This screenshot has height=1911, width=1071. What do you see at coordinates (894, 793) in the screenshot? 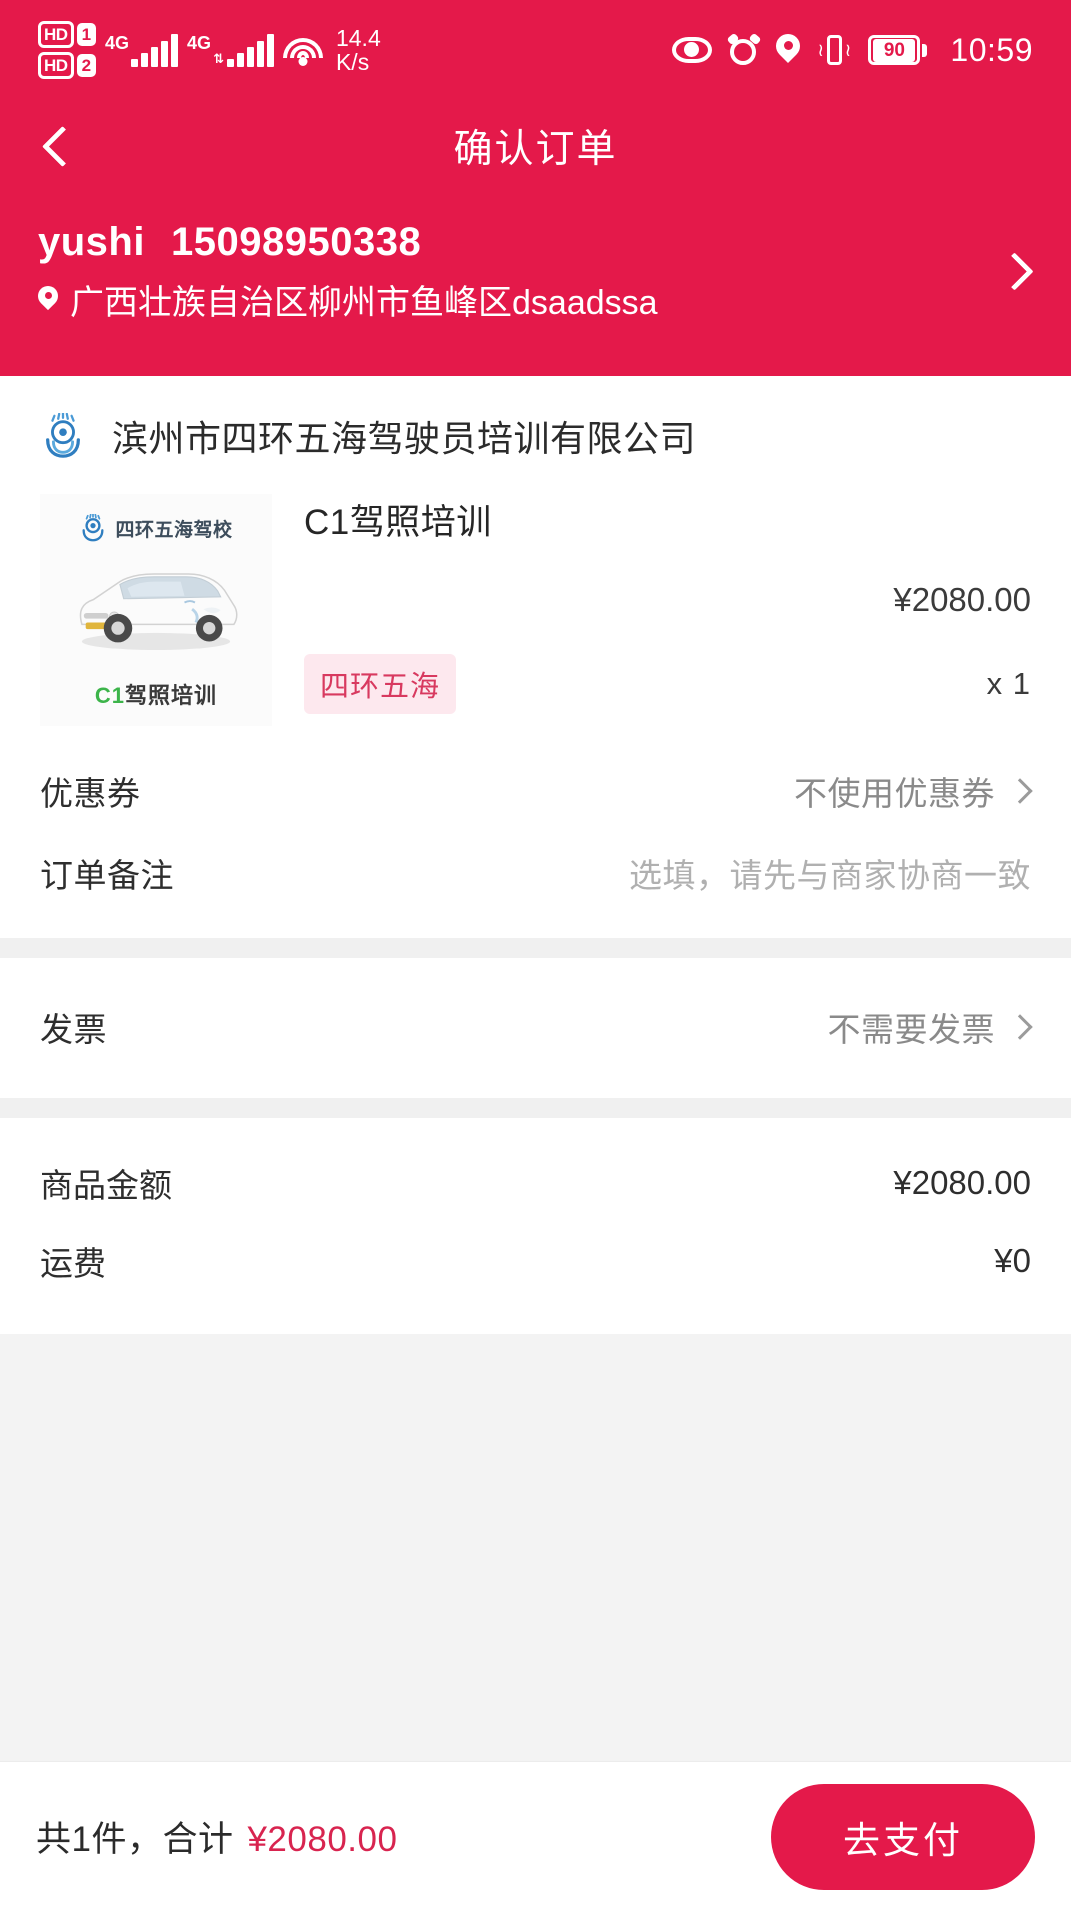
I see `coupon-value: 不使用优惠券` at bounding box center [894, 793].